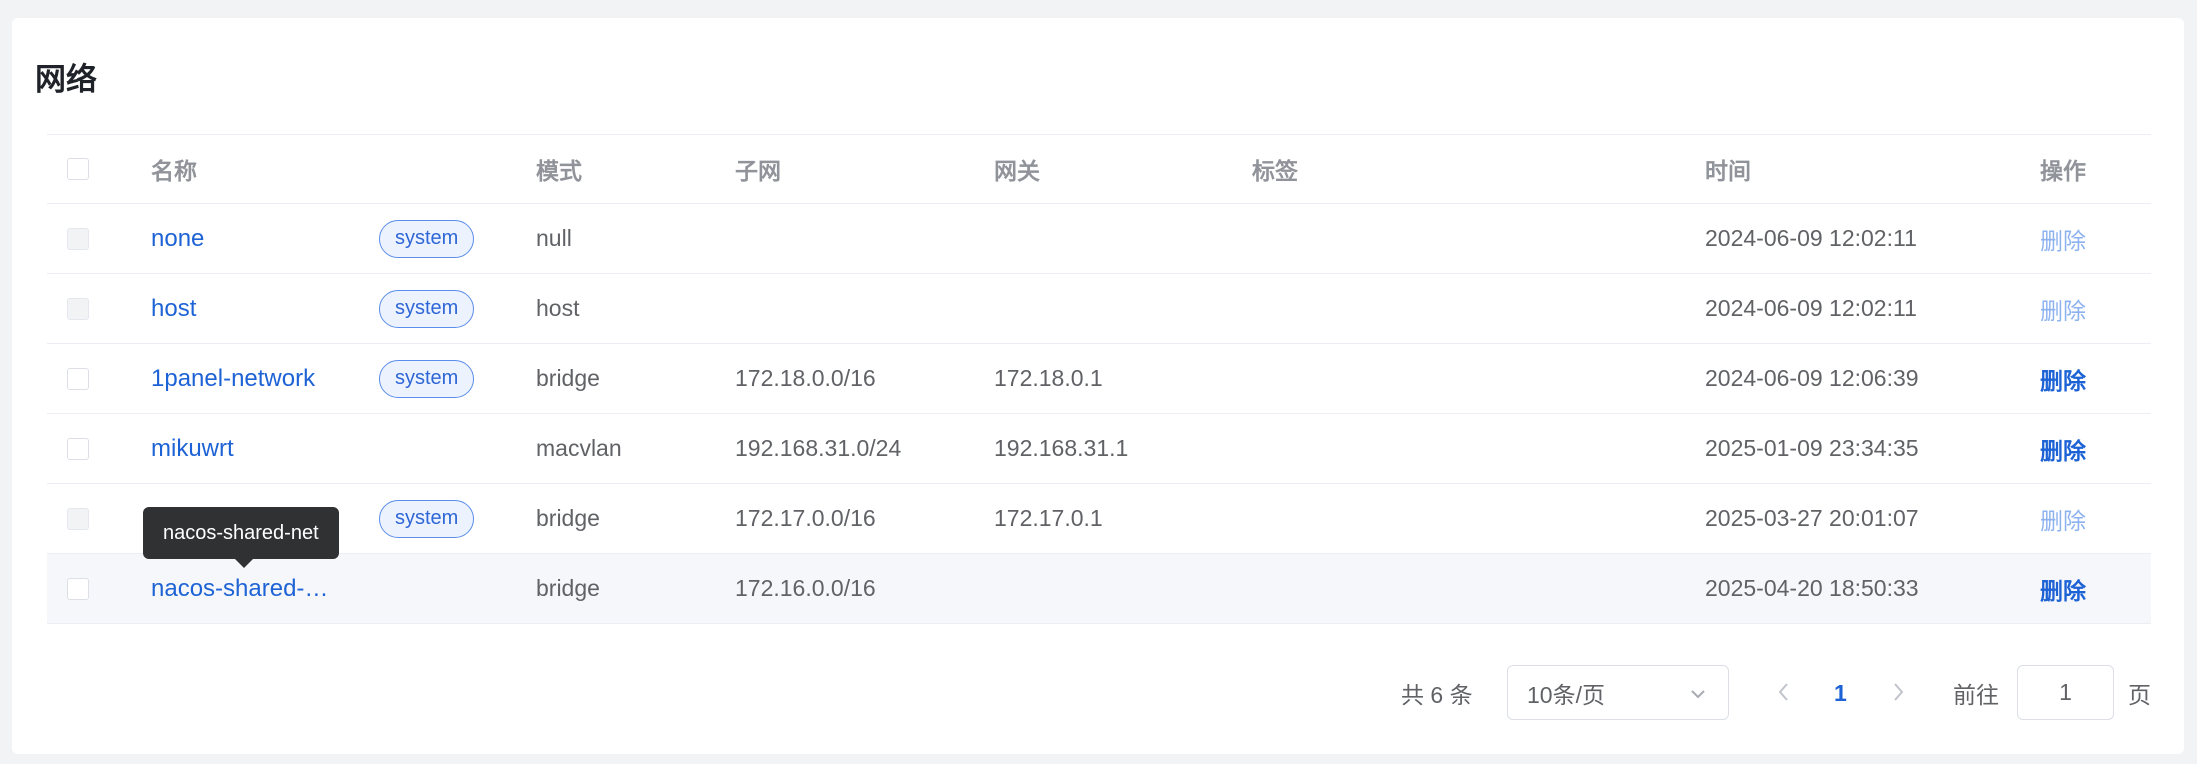  Describe the element at coordinates (1840, 693) in the screenshot. I see `page-number-current: 1` at that location.